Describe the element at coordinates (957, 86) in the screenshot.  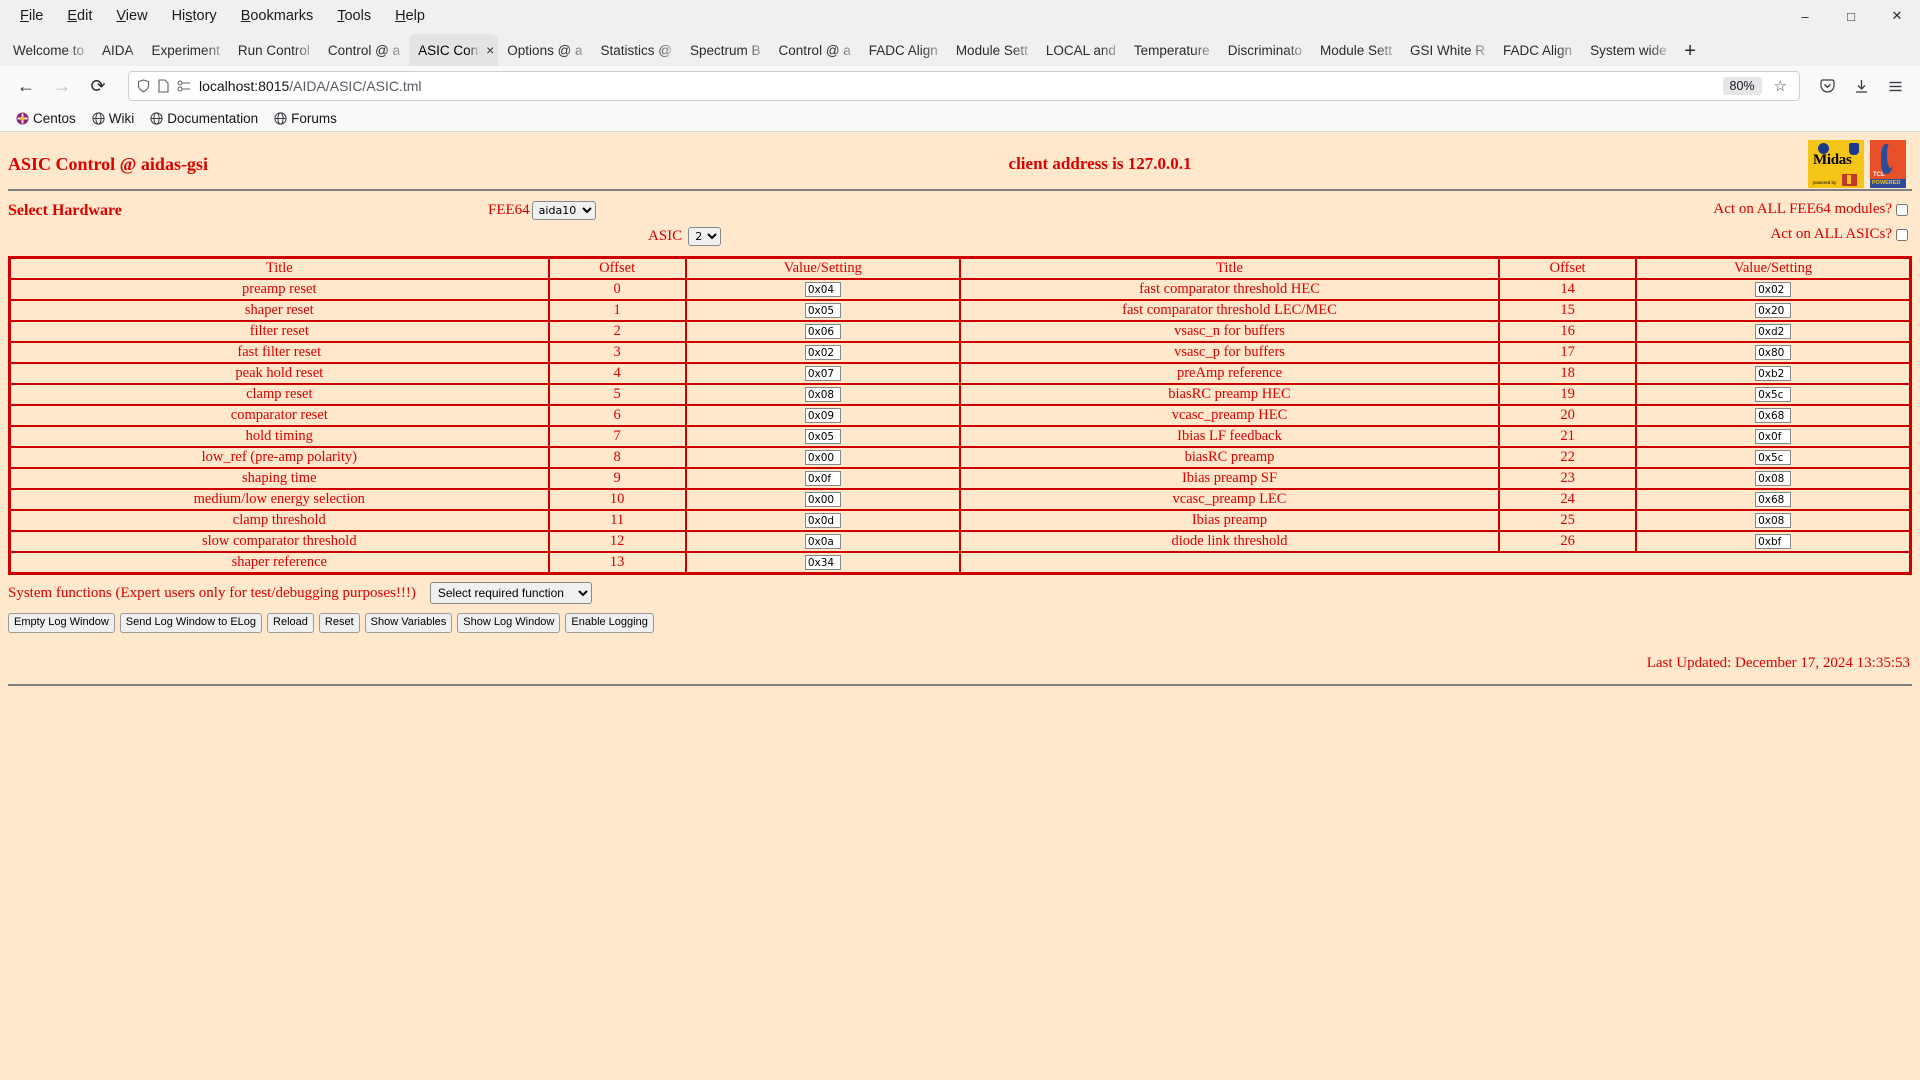
I see `url-text: localhost:8015/AIDA/ASIC/ASIC.tml` at that location.